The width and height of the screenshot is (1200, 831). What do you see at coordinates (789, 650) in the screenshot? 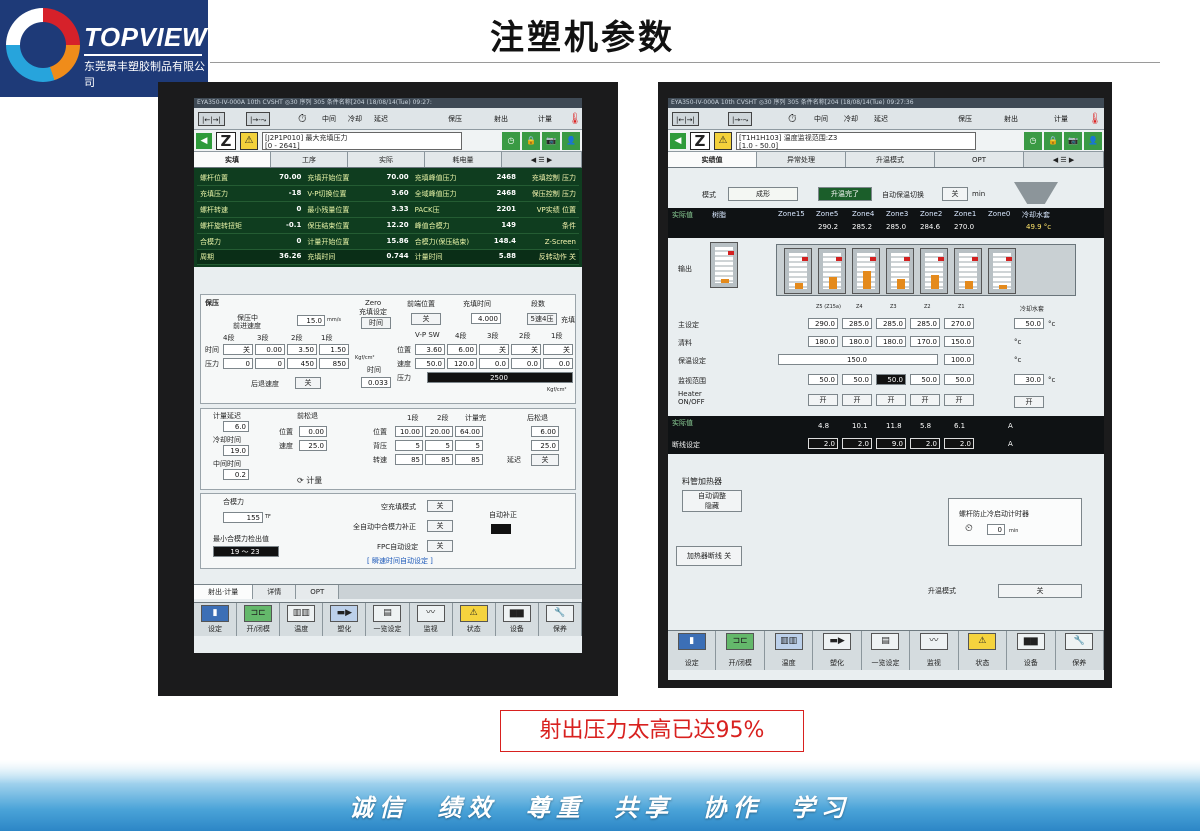
I see `func-temp: ▥▥ 温度` at bounding box center [789, 650].